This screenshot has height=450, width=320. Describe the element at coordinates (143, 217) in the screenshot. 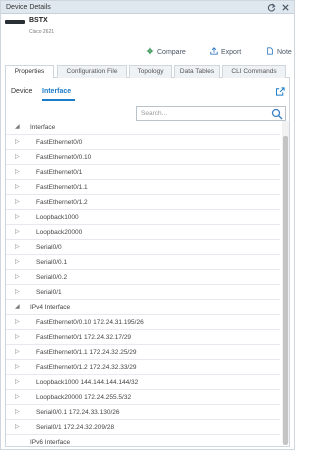

I see `tree-item: ▷ Loopback1000` at that location.